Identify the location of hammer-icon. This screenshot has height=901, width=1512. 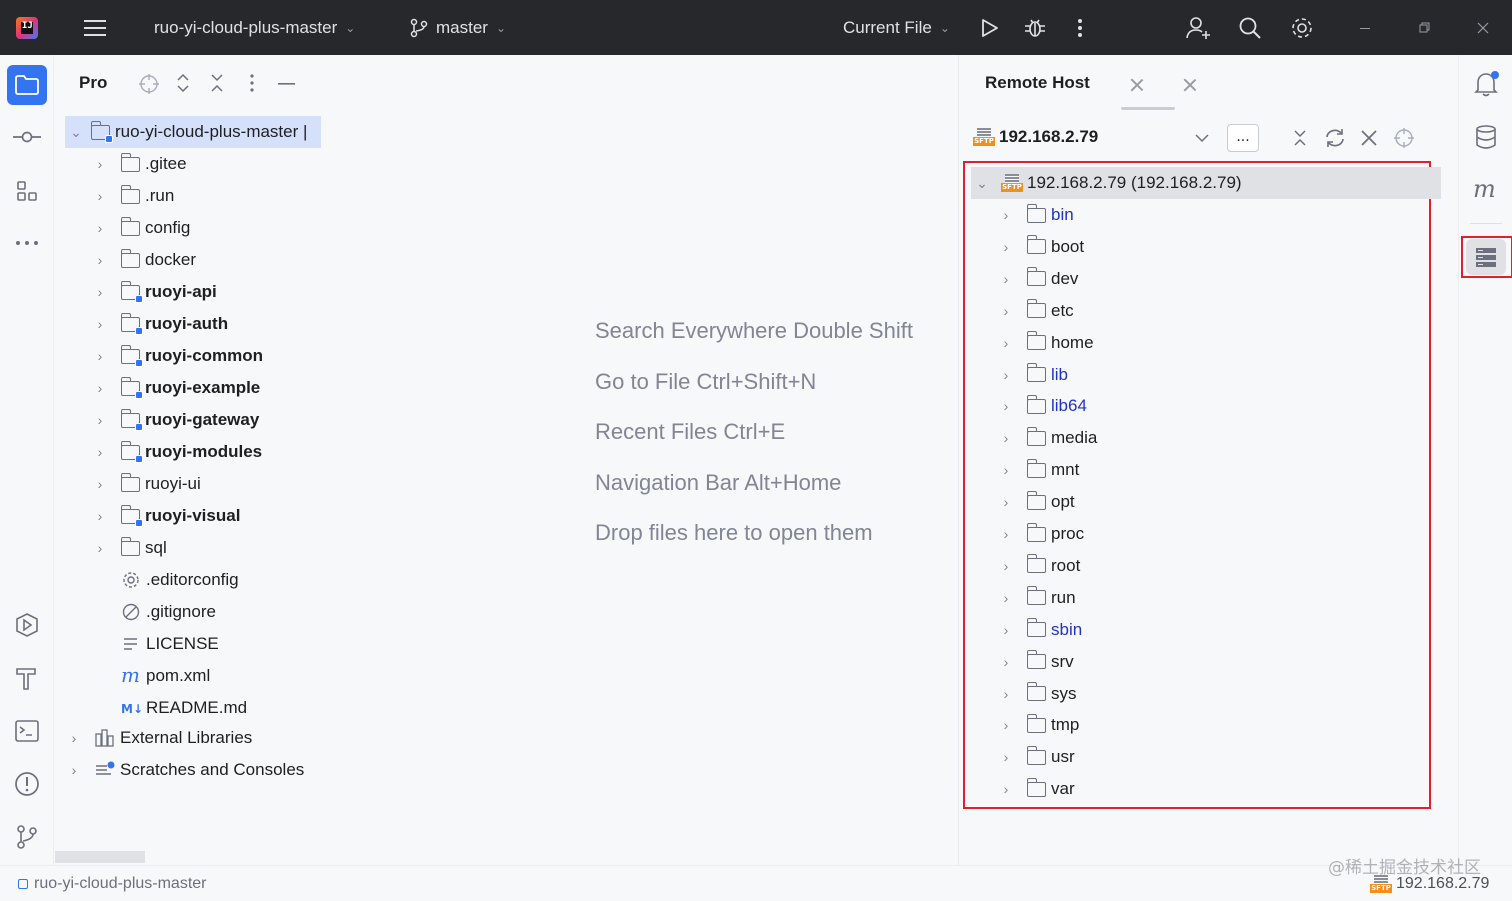
(26, 679).